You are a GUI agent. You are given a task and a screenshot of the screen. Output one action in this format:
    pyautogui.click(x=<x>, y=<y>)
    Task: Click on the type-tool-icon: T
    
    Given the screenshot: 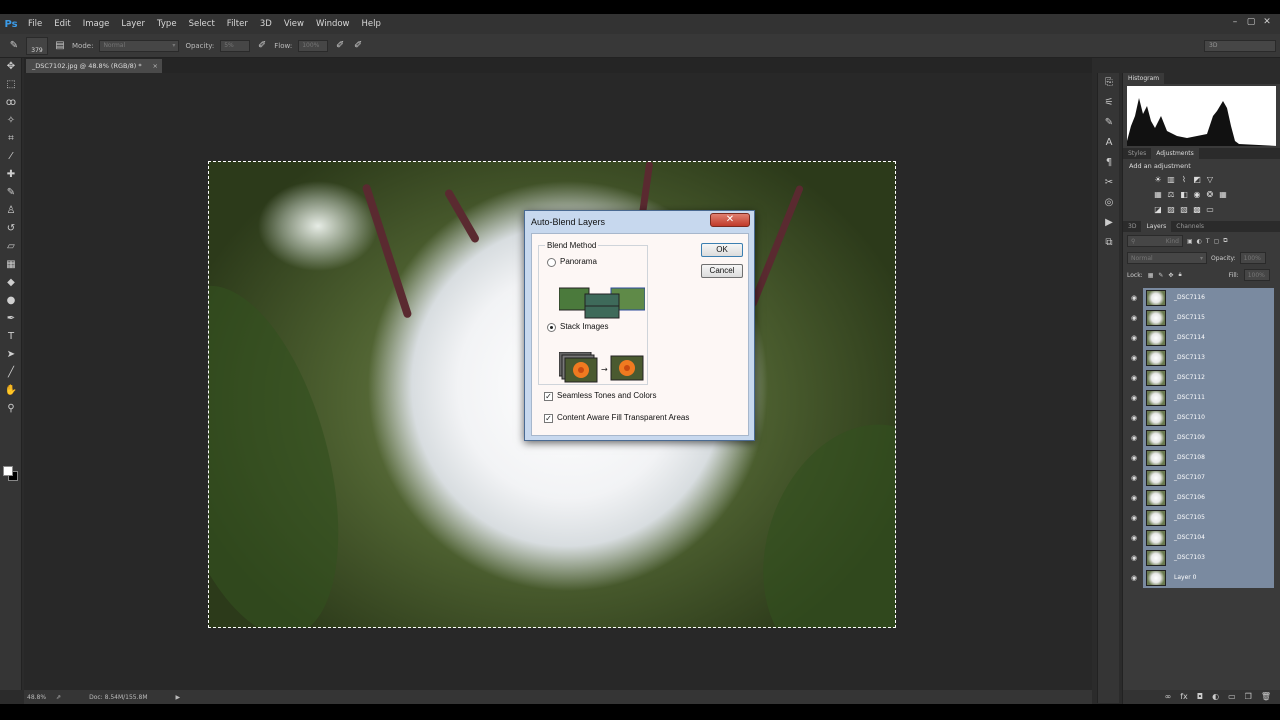 What is the action you would take?
    pyautogui.click(x=11, y=337)
    